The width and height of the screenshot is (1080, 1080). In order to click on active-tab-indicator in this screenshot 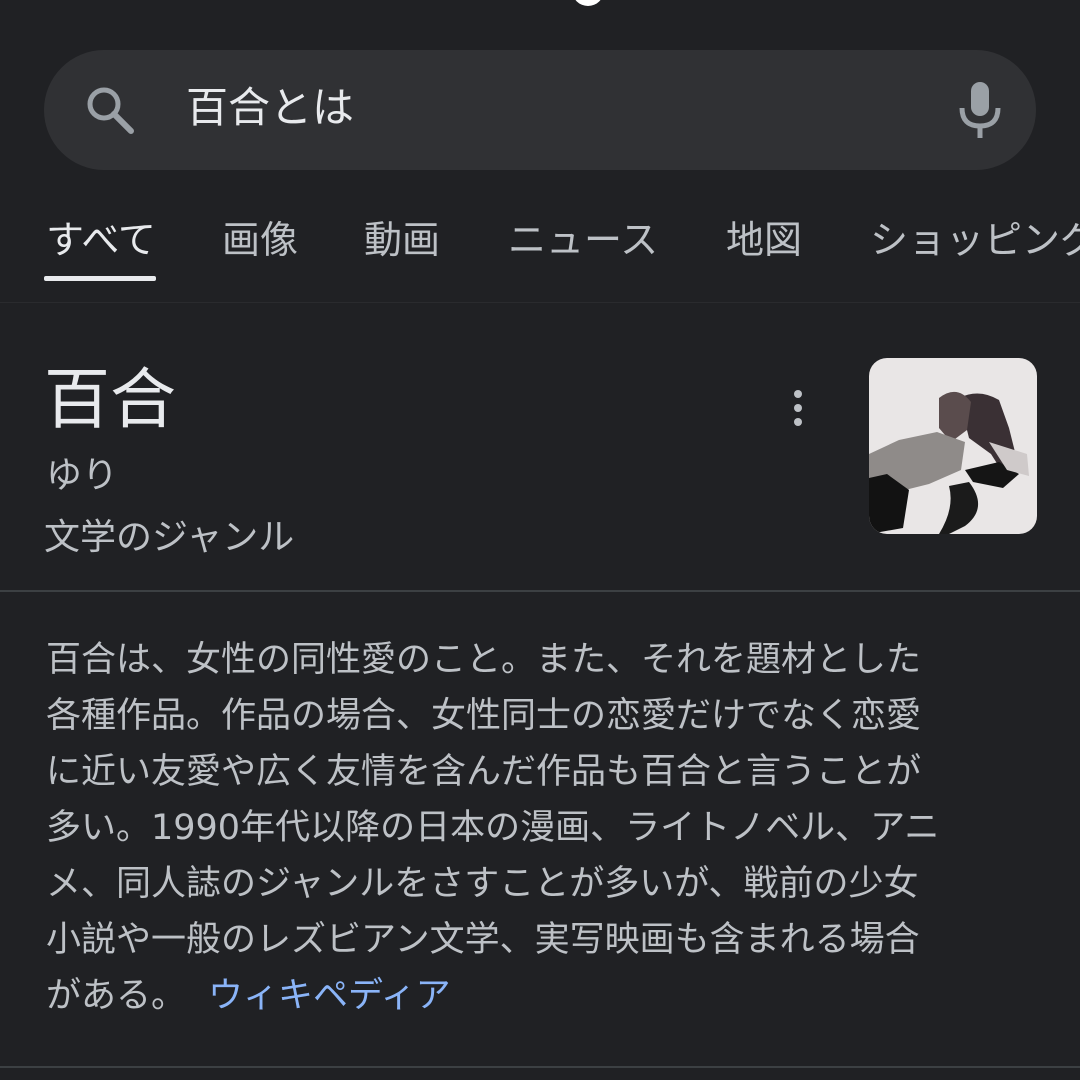, I will do `click(100, 278)`.